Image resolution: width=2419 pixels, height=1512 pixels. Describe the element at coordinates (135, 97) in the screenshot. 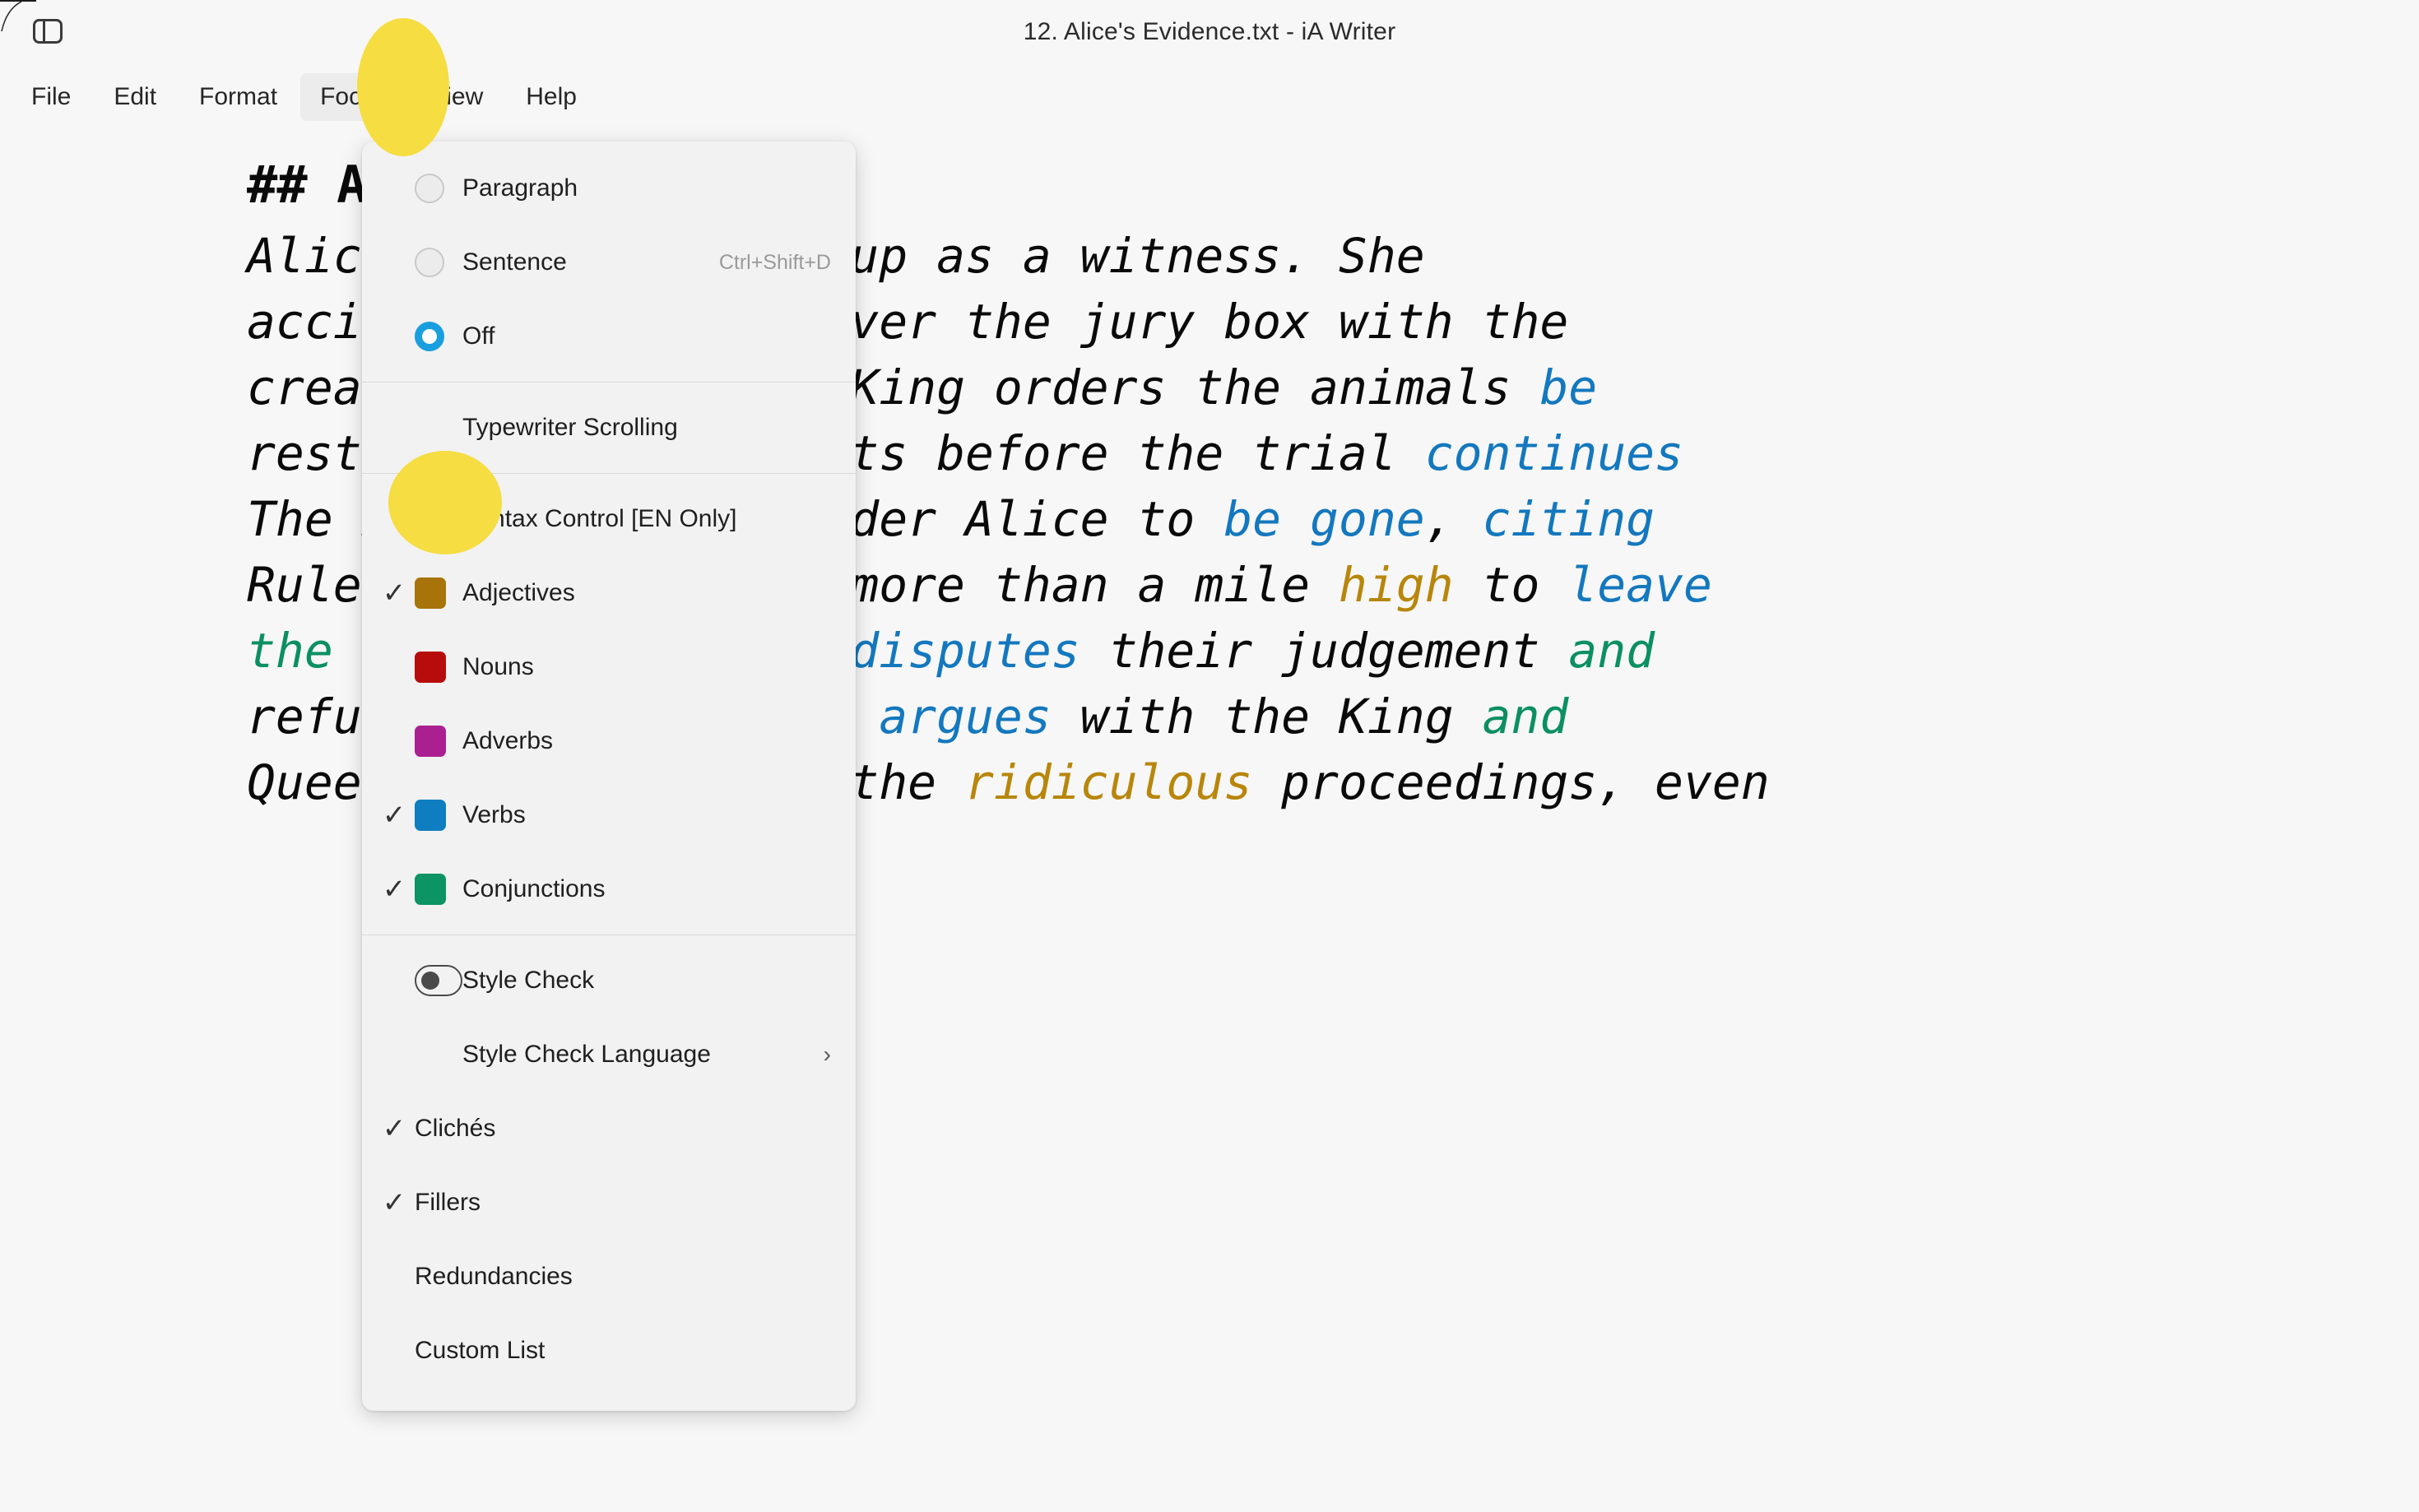

I see `menubar-item-edit: Edit` at that location.